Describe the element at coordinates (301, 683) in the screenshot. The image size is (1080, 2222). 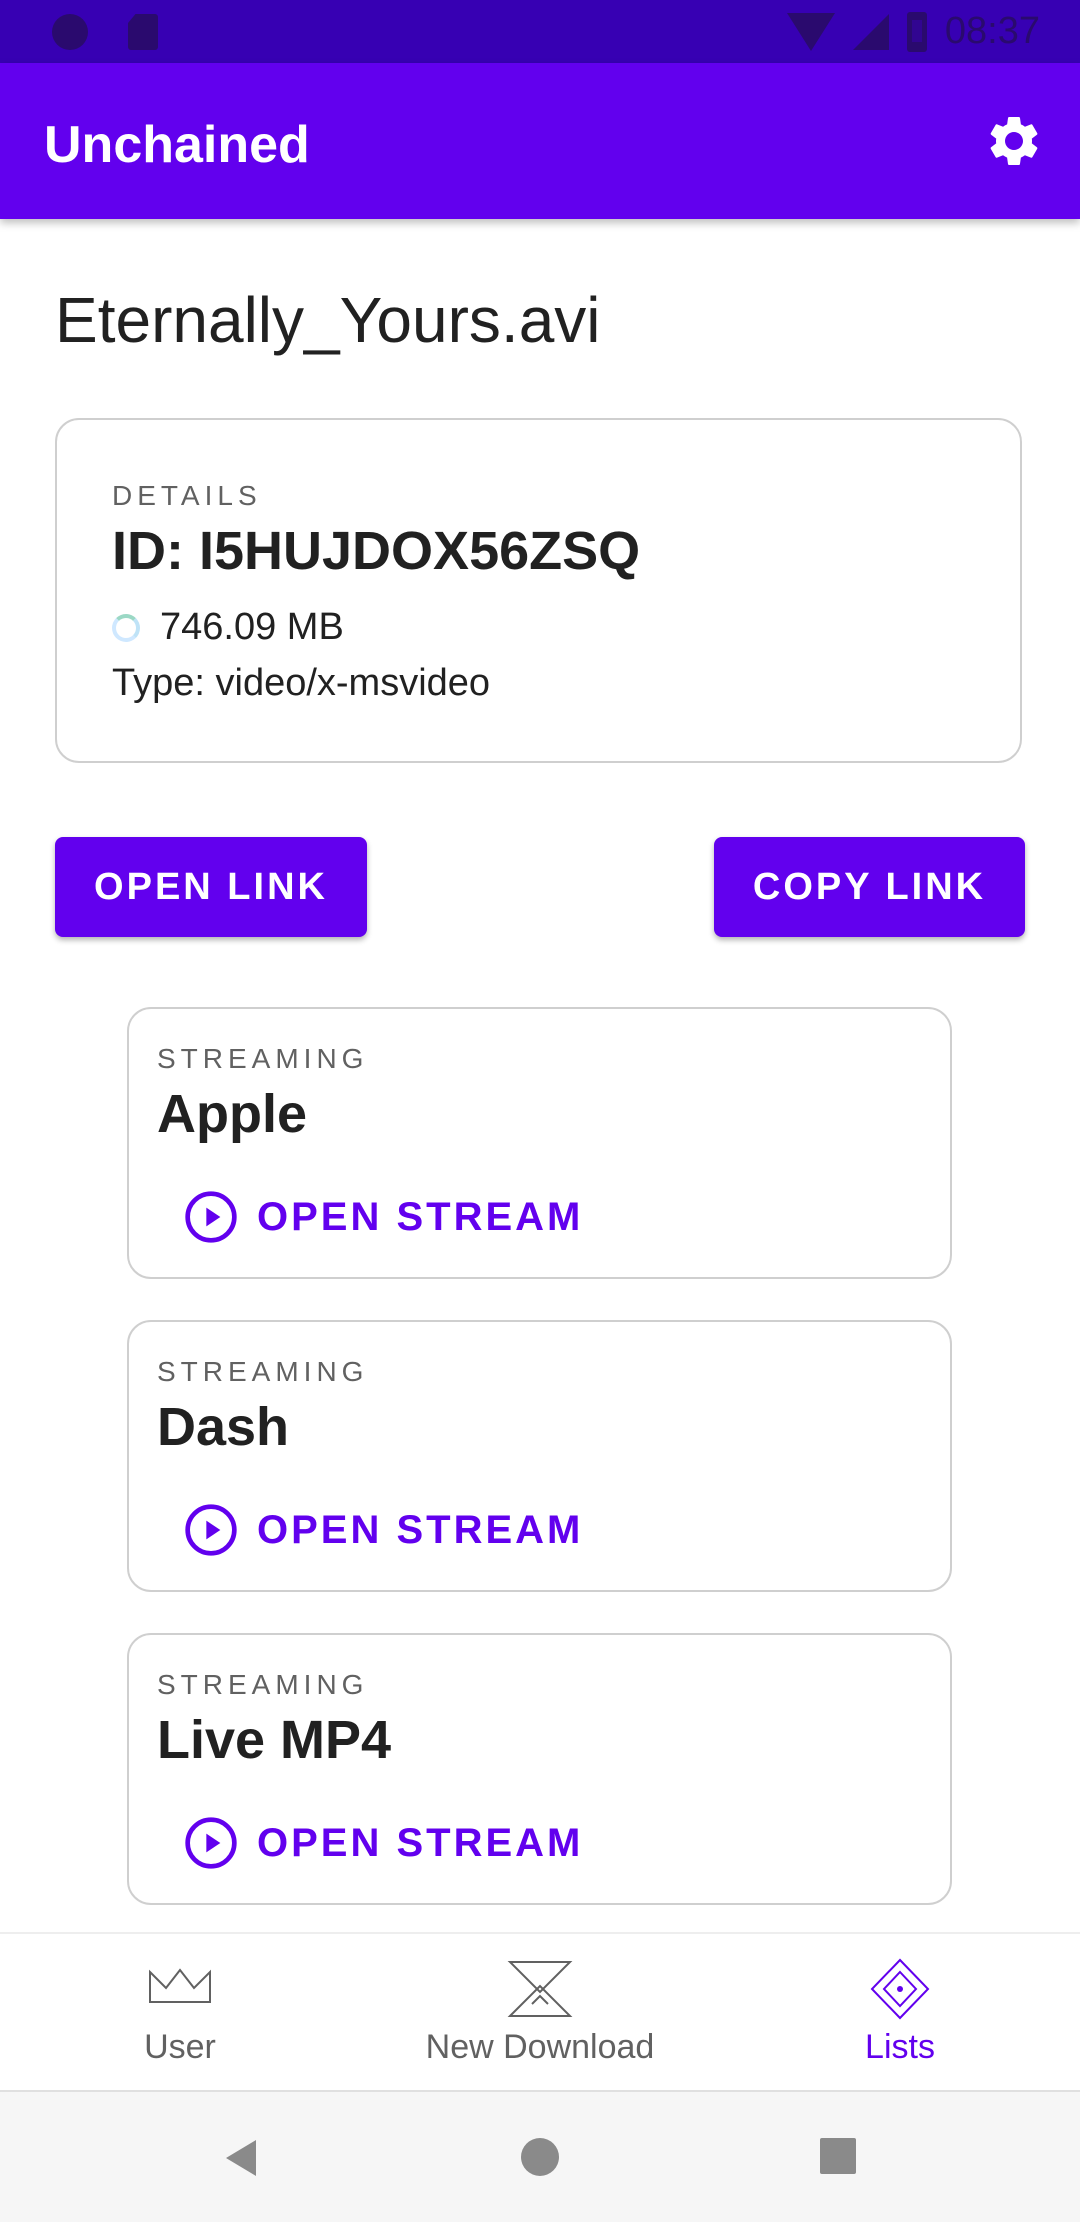
I see `file-type: Type: video/x-msvideo` at that location.